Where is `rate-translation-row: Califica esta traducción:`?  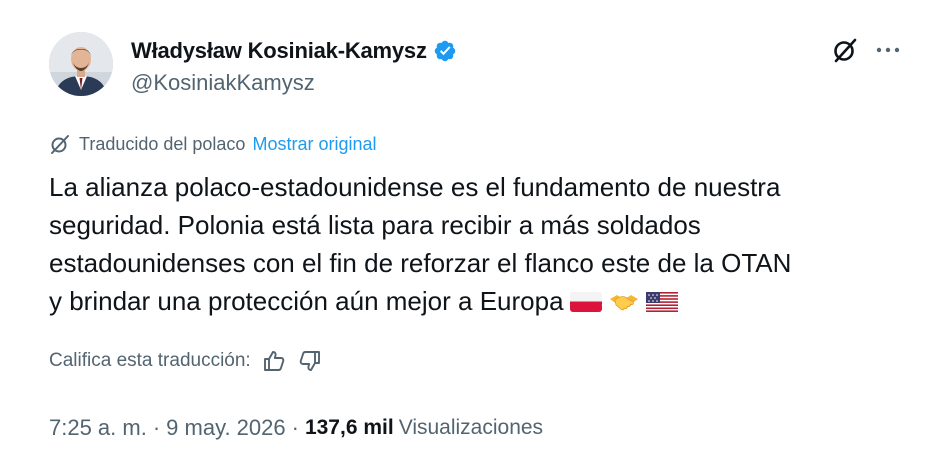 rate-translation-row: Califica esta traducción: is located at coordinates (186, 361).